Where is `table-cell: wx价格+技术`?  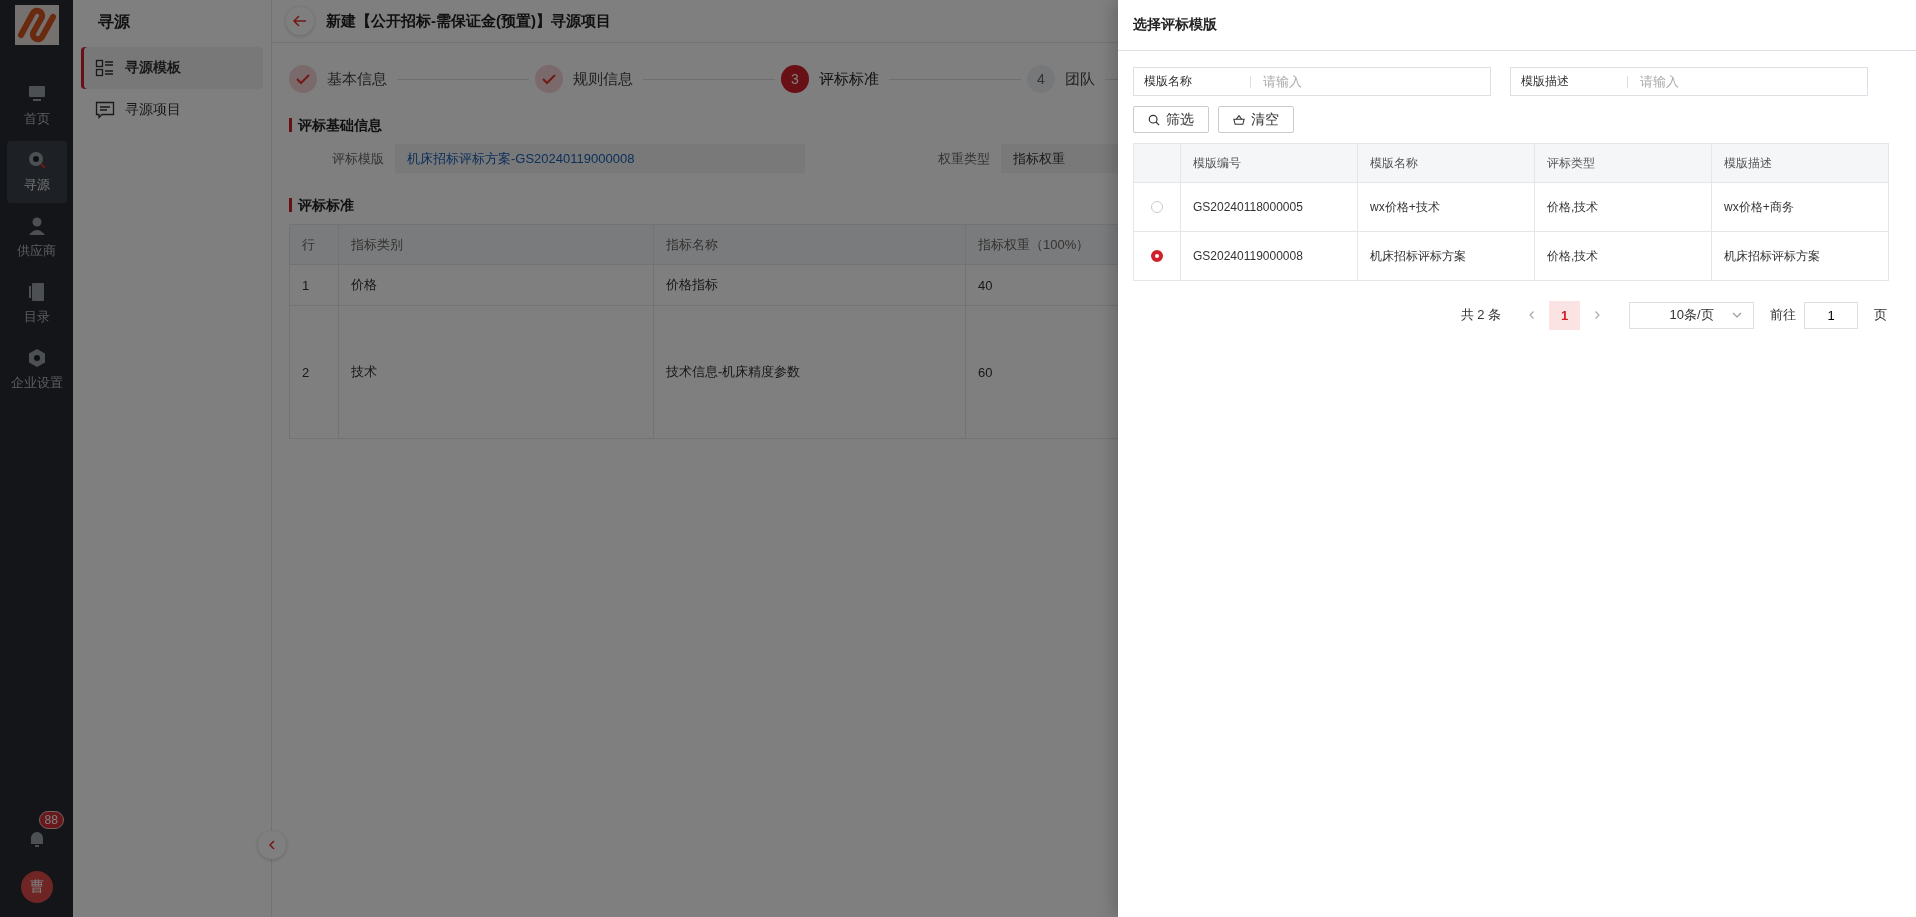 table-cell: wx价格+技术 is located at coordinates (1445, 207).